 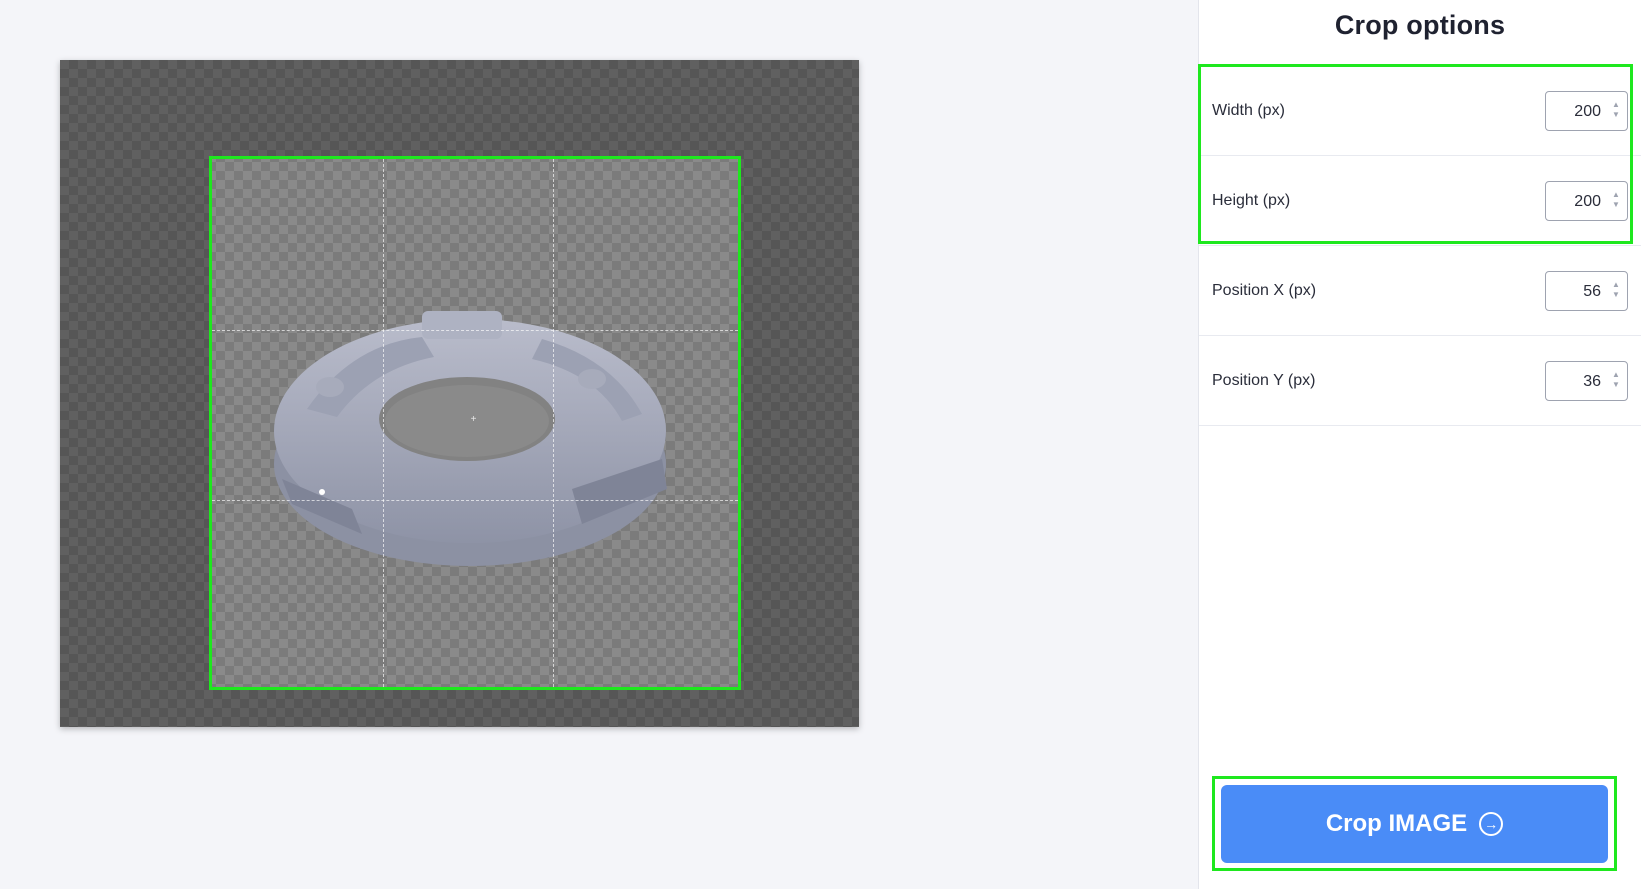 What do you see at coordinates (1592, 381) in the screenshot?
I see `position-y-value: 36` at bounding box center [1592, 381].